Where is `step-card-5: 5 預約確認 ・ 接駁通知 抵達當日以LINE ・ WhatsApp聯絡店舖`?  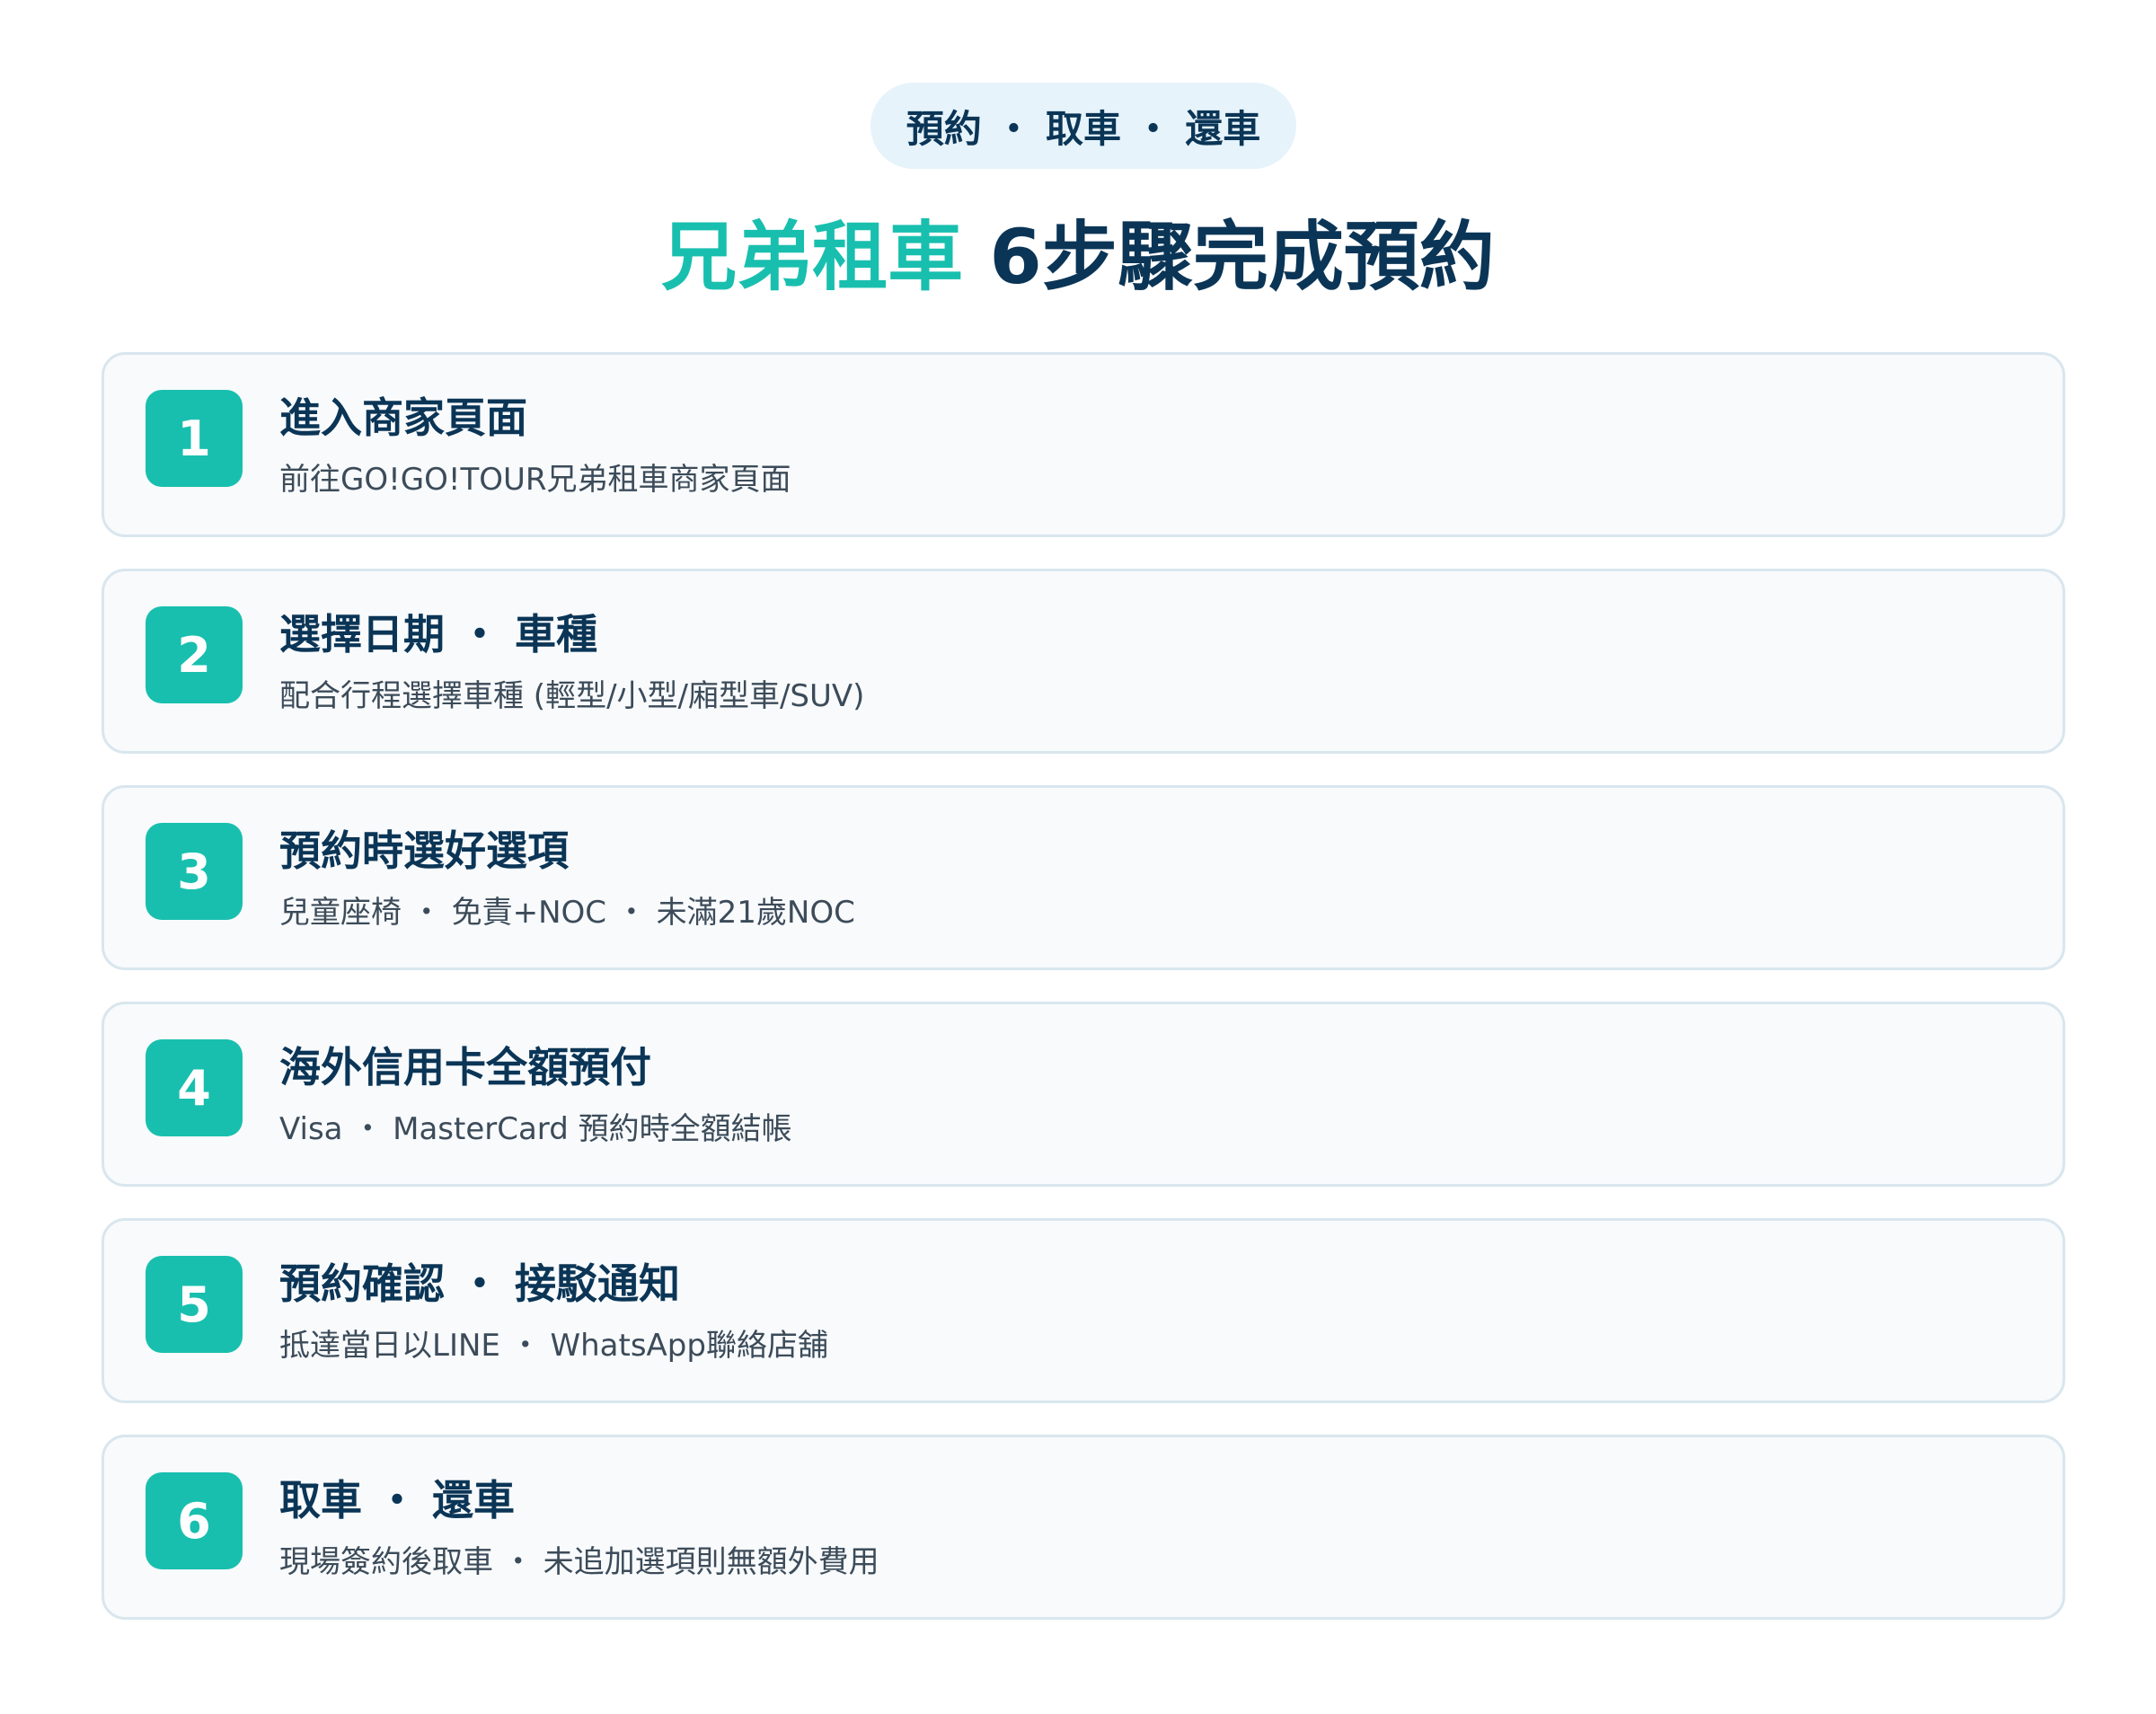 step-card-5: 5 預約確認 ・ 接駁通知 抵達當日以LINE ・ WhatsApp聯絡店舖 is located at coordinates (1084, 1310).